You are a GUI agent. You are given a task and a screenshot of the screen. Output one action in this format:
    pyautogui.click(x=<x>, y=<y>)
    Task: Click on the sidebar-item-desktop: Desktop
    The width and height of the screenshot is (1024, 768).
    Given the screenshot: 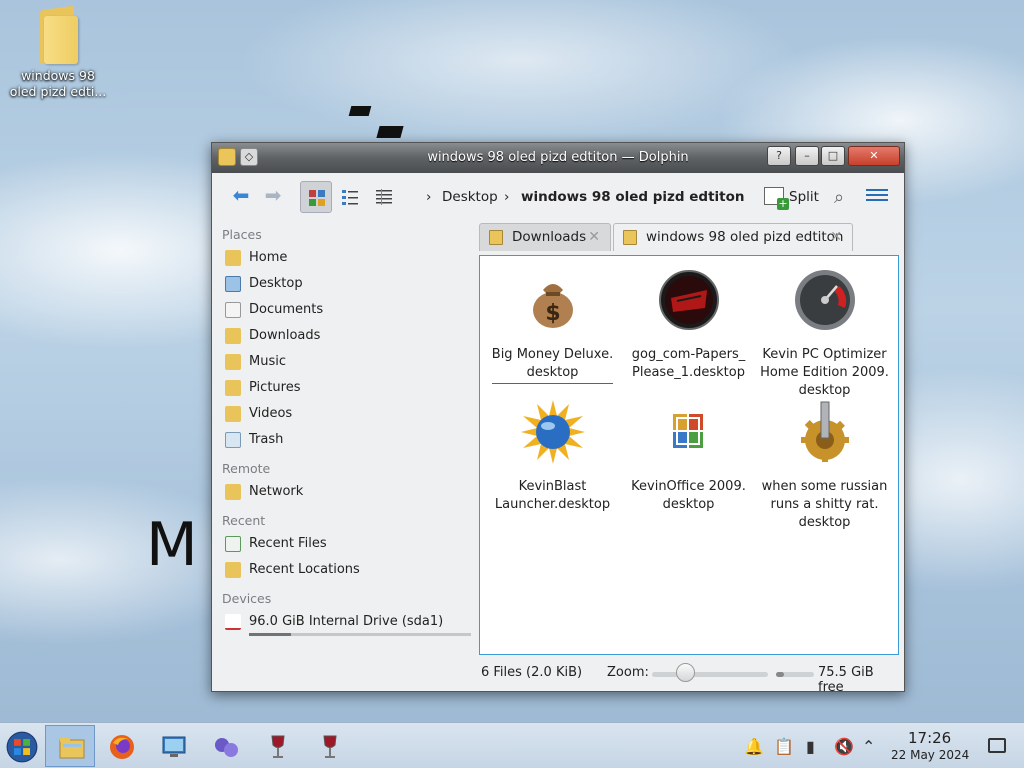 What is the action you would take?
    pyautogui.click(x=346, y=284)
    